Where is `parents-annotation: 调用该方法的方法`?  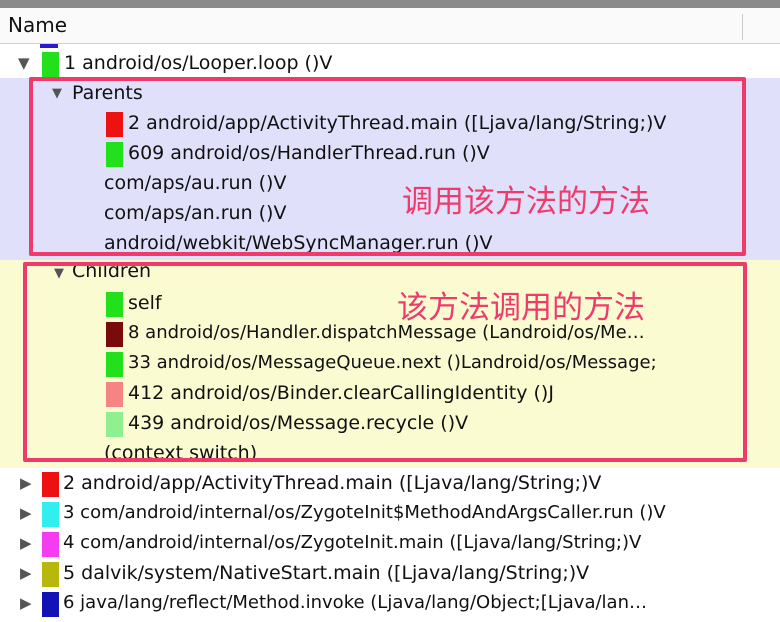
parents-annotation: 调用该方法的方法 is located at coordinates (526, 202).